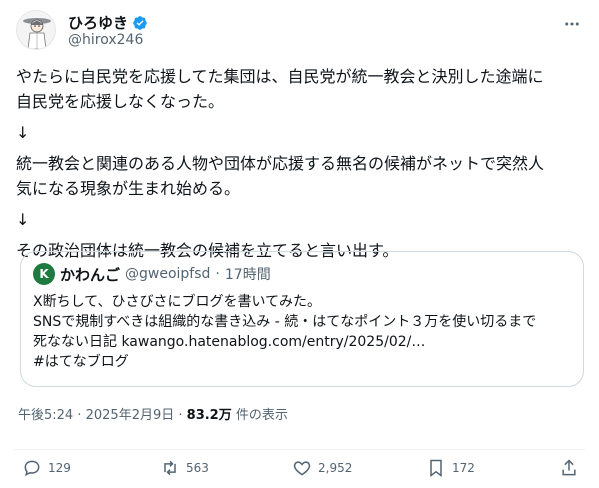  I want to click on tweet-time: 午後5:24, so click(45, 415).